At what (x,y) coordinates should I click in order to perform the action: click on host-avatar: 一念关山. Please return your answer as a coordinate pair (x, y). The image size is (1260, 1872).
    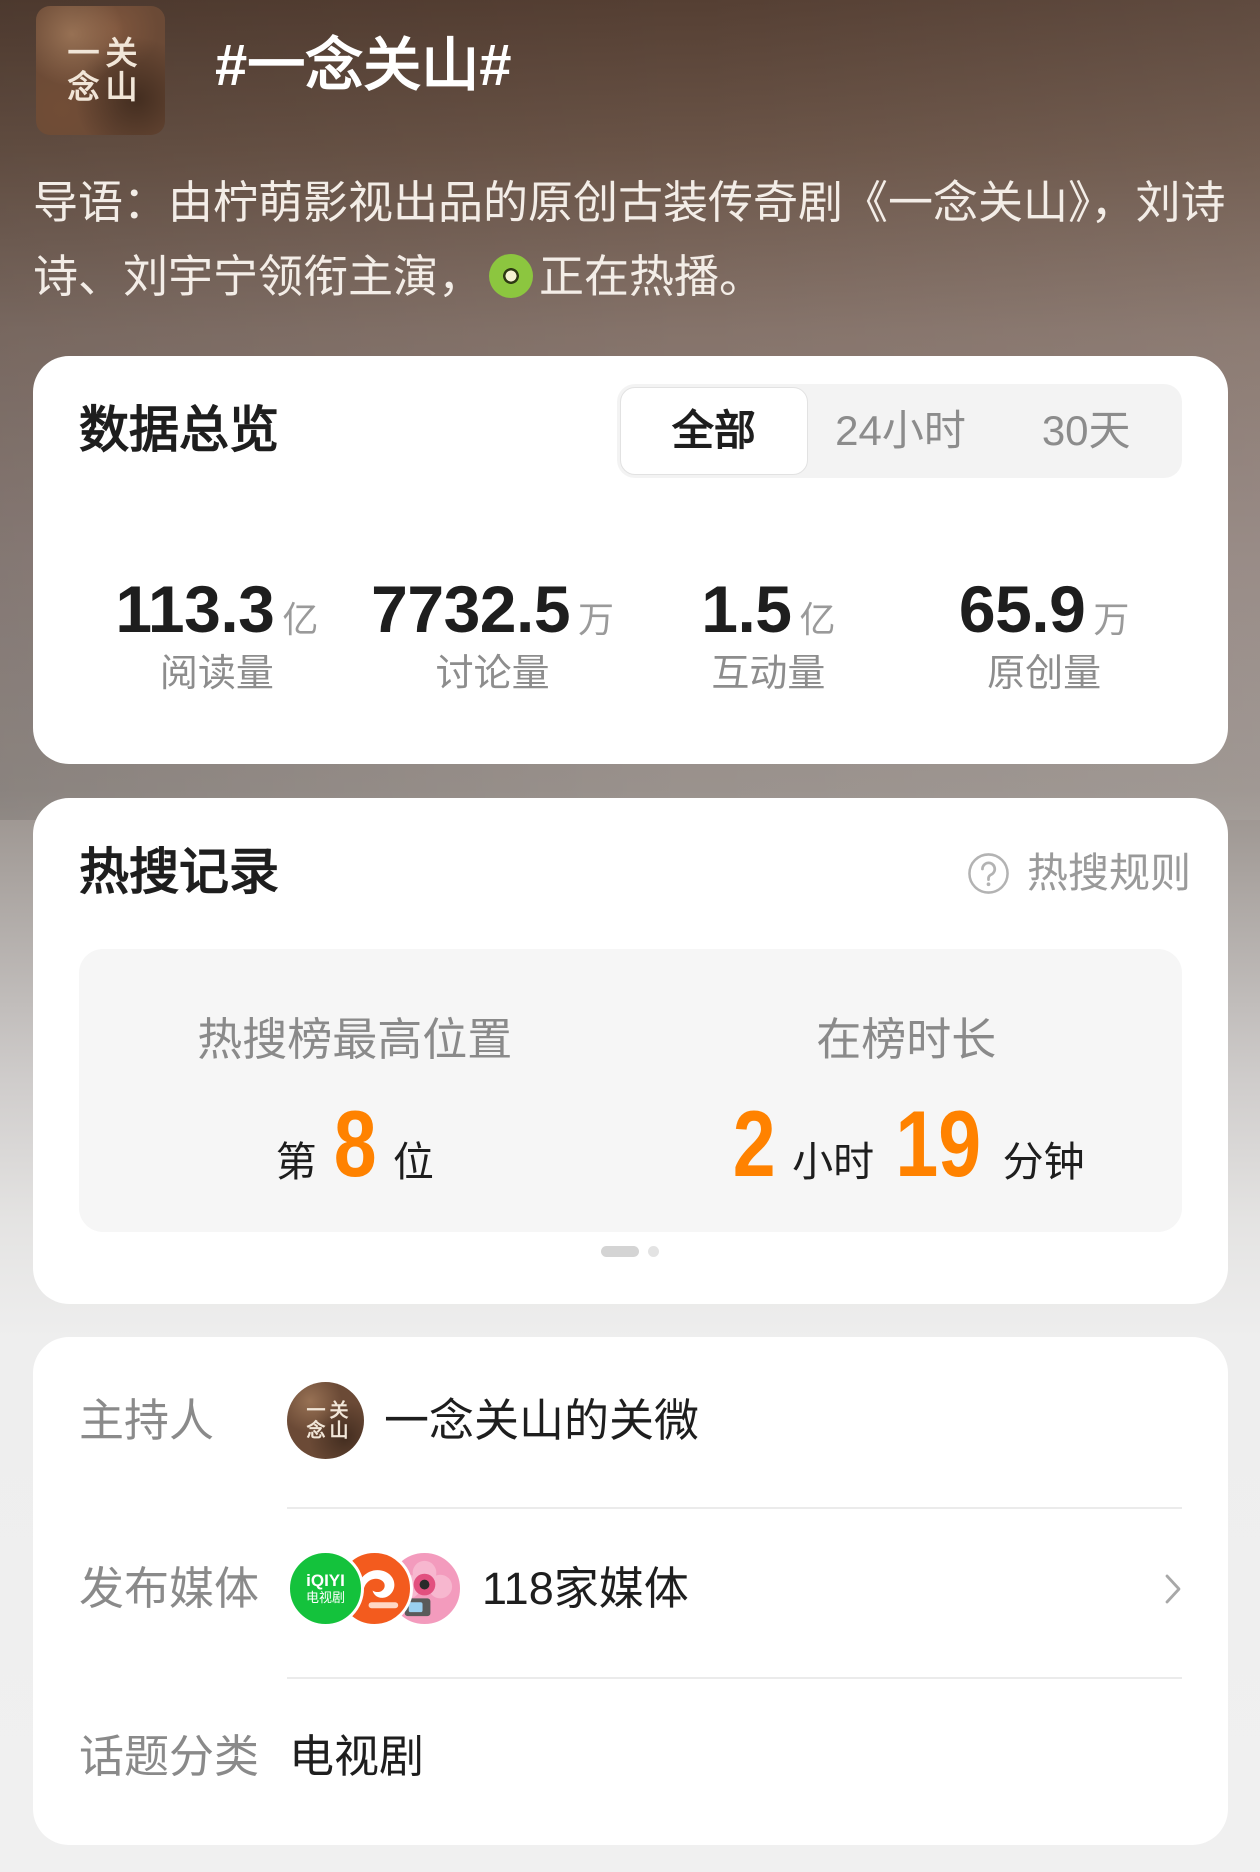
    Looking at the image, I should click on (325, 1420).